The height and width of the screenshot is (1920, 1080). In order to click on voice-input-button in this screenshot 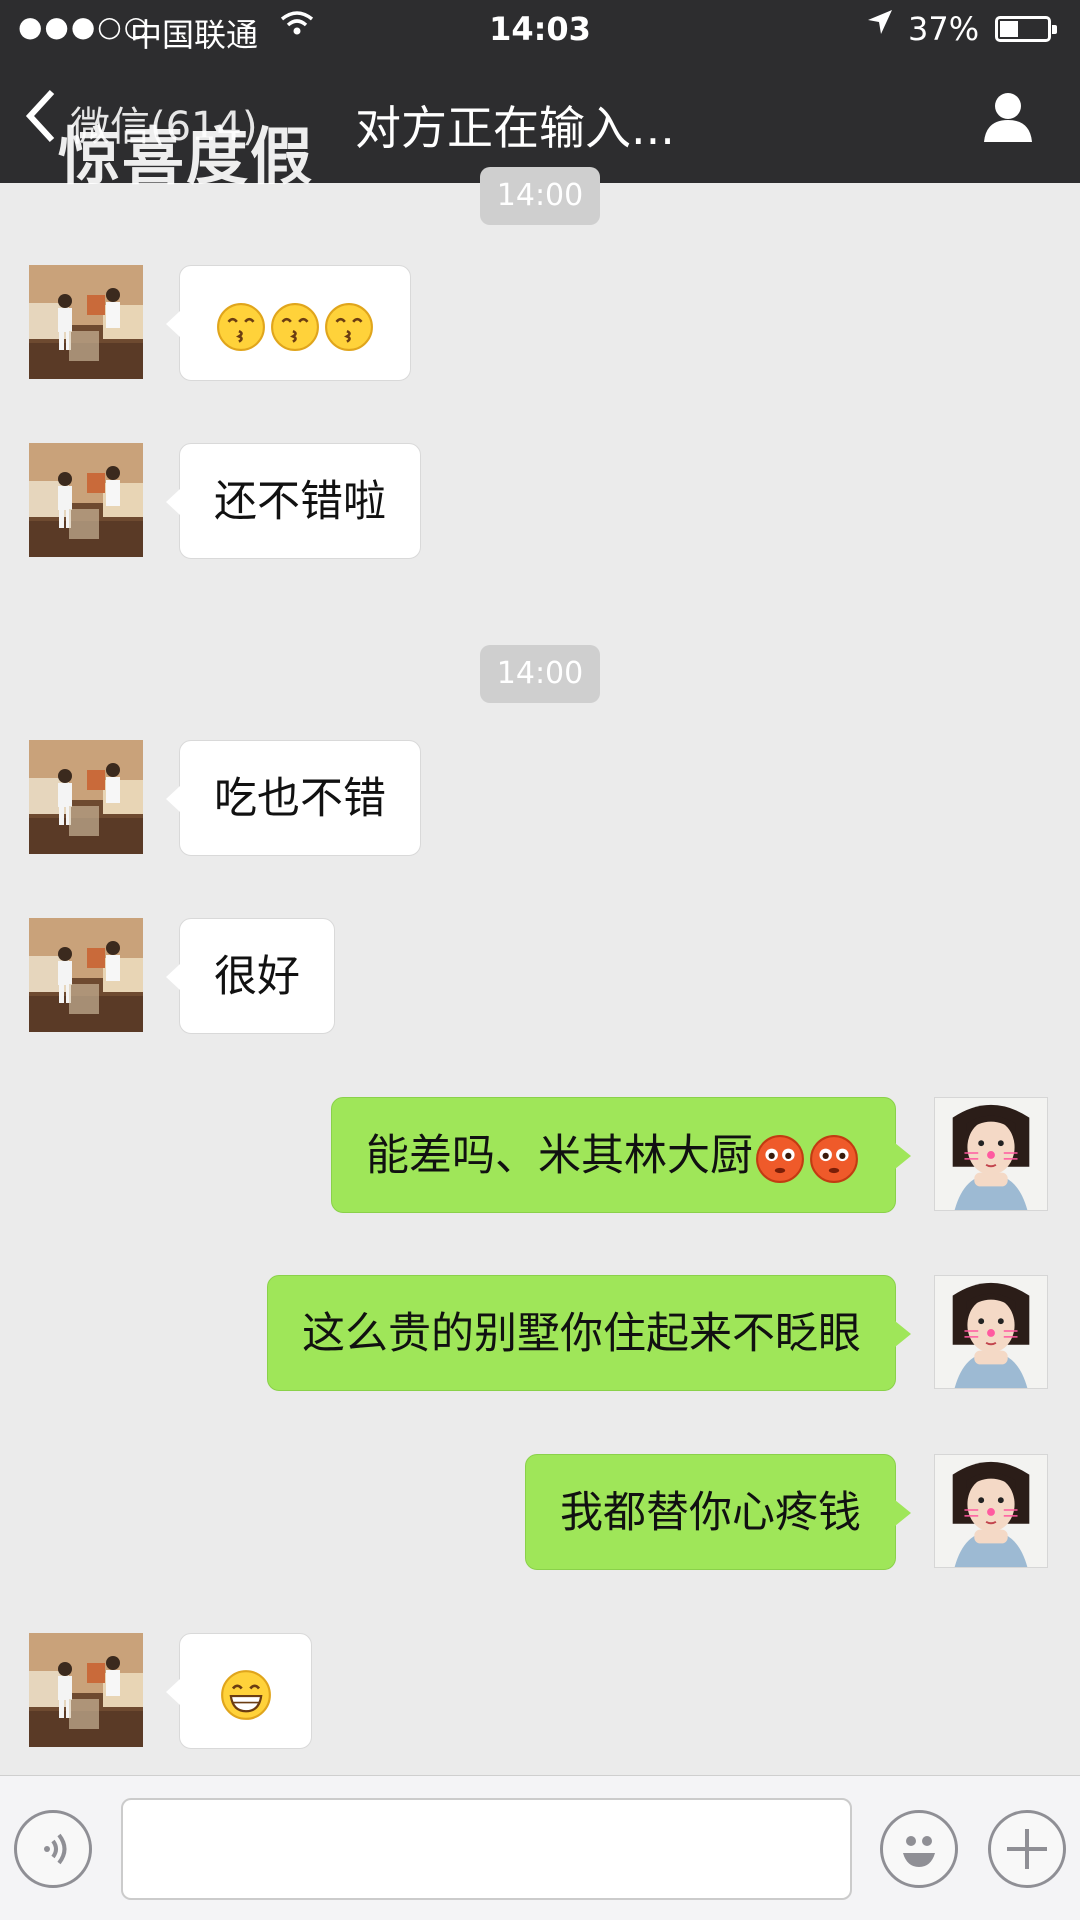, I will do `click(53, 1849)`.